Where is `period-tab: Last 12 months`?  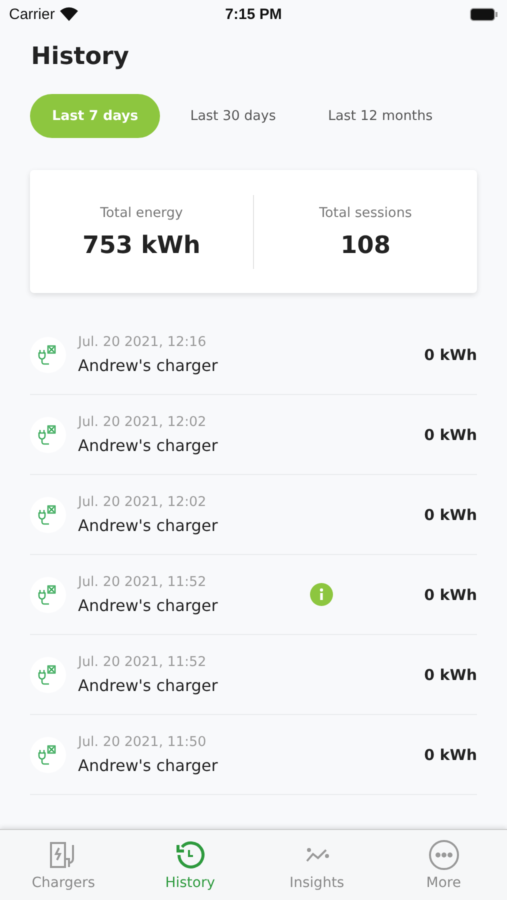
period-tab: Last 12 months is located at coordinates (380, 116).